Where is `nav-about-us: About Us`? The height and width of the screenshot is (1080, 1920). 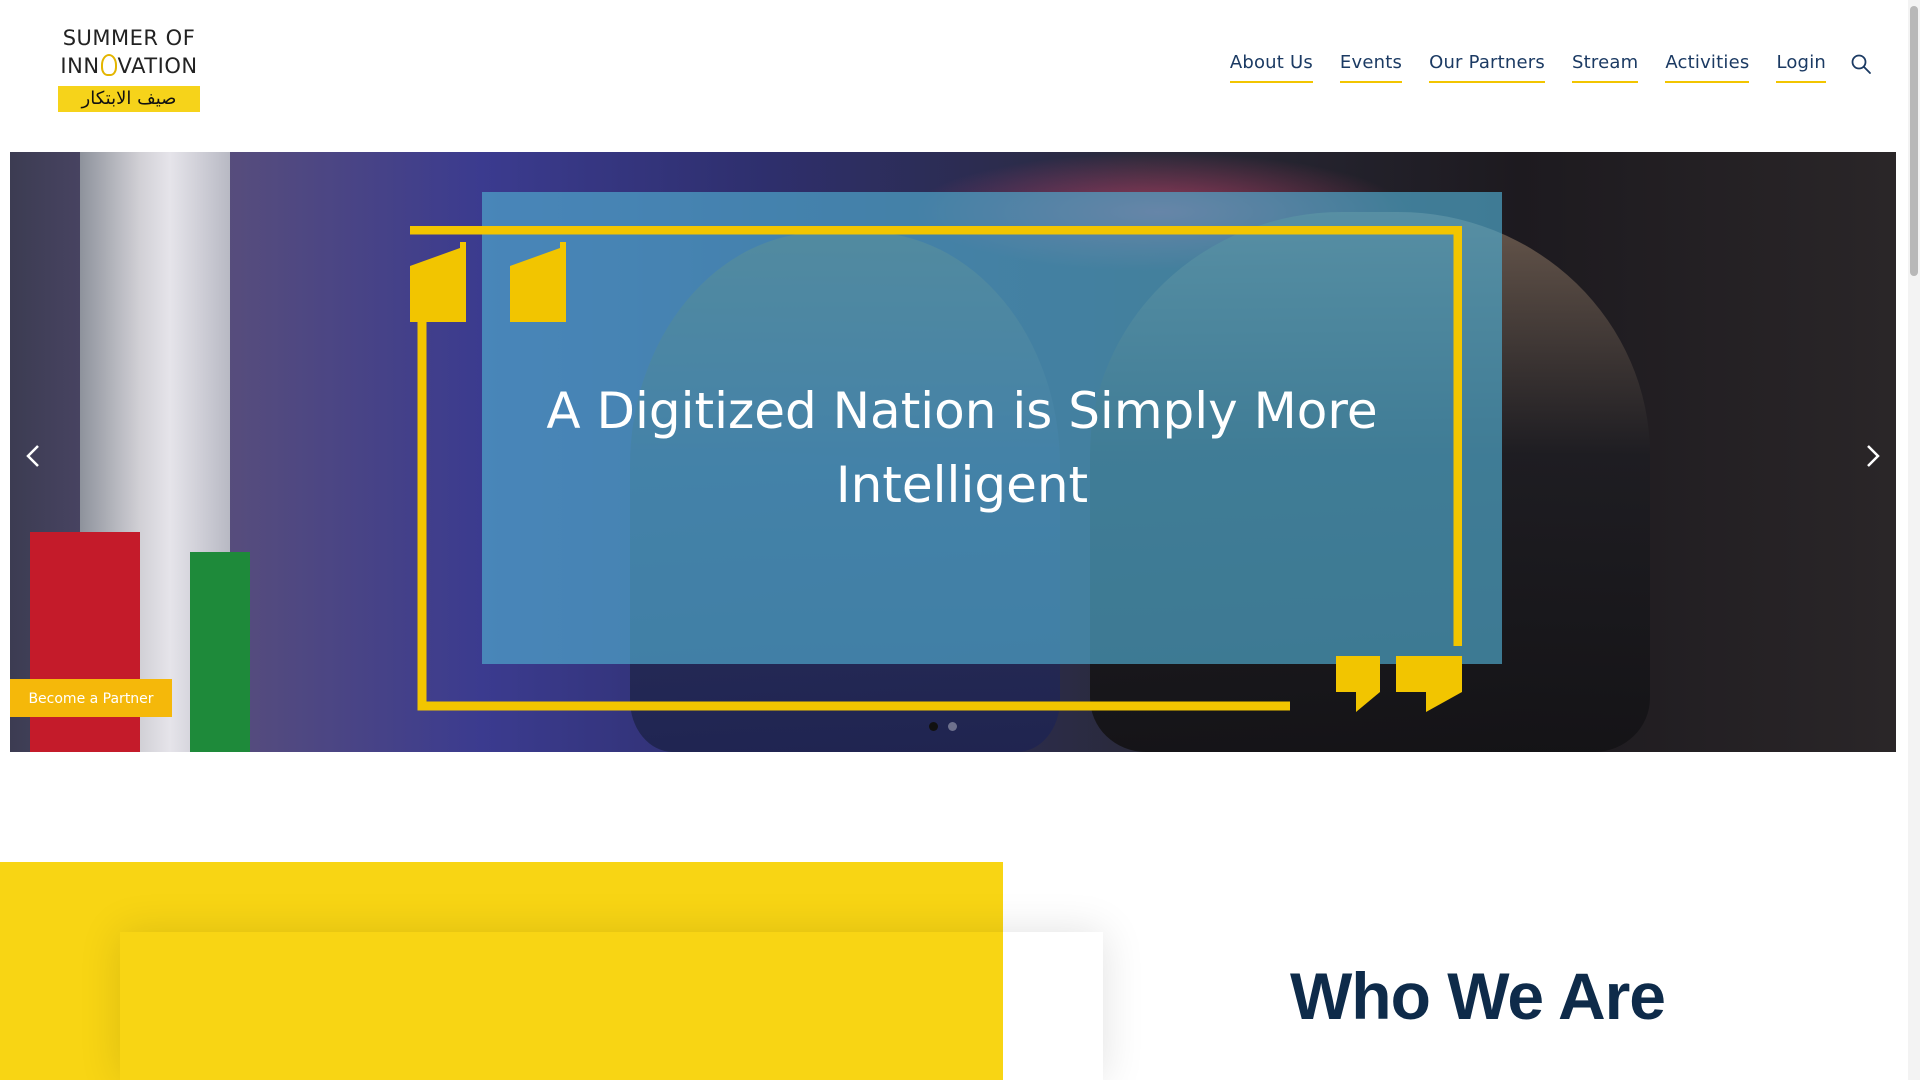
nav-about-us: About Us is located at coordinates (1271, 67).